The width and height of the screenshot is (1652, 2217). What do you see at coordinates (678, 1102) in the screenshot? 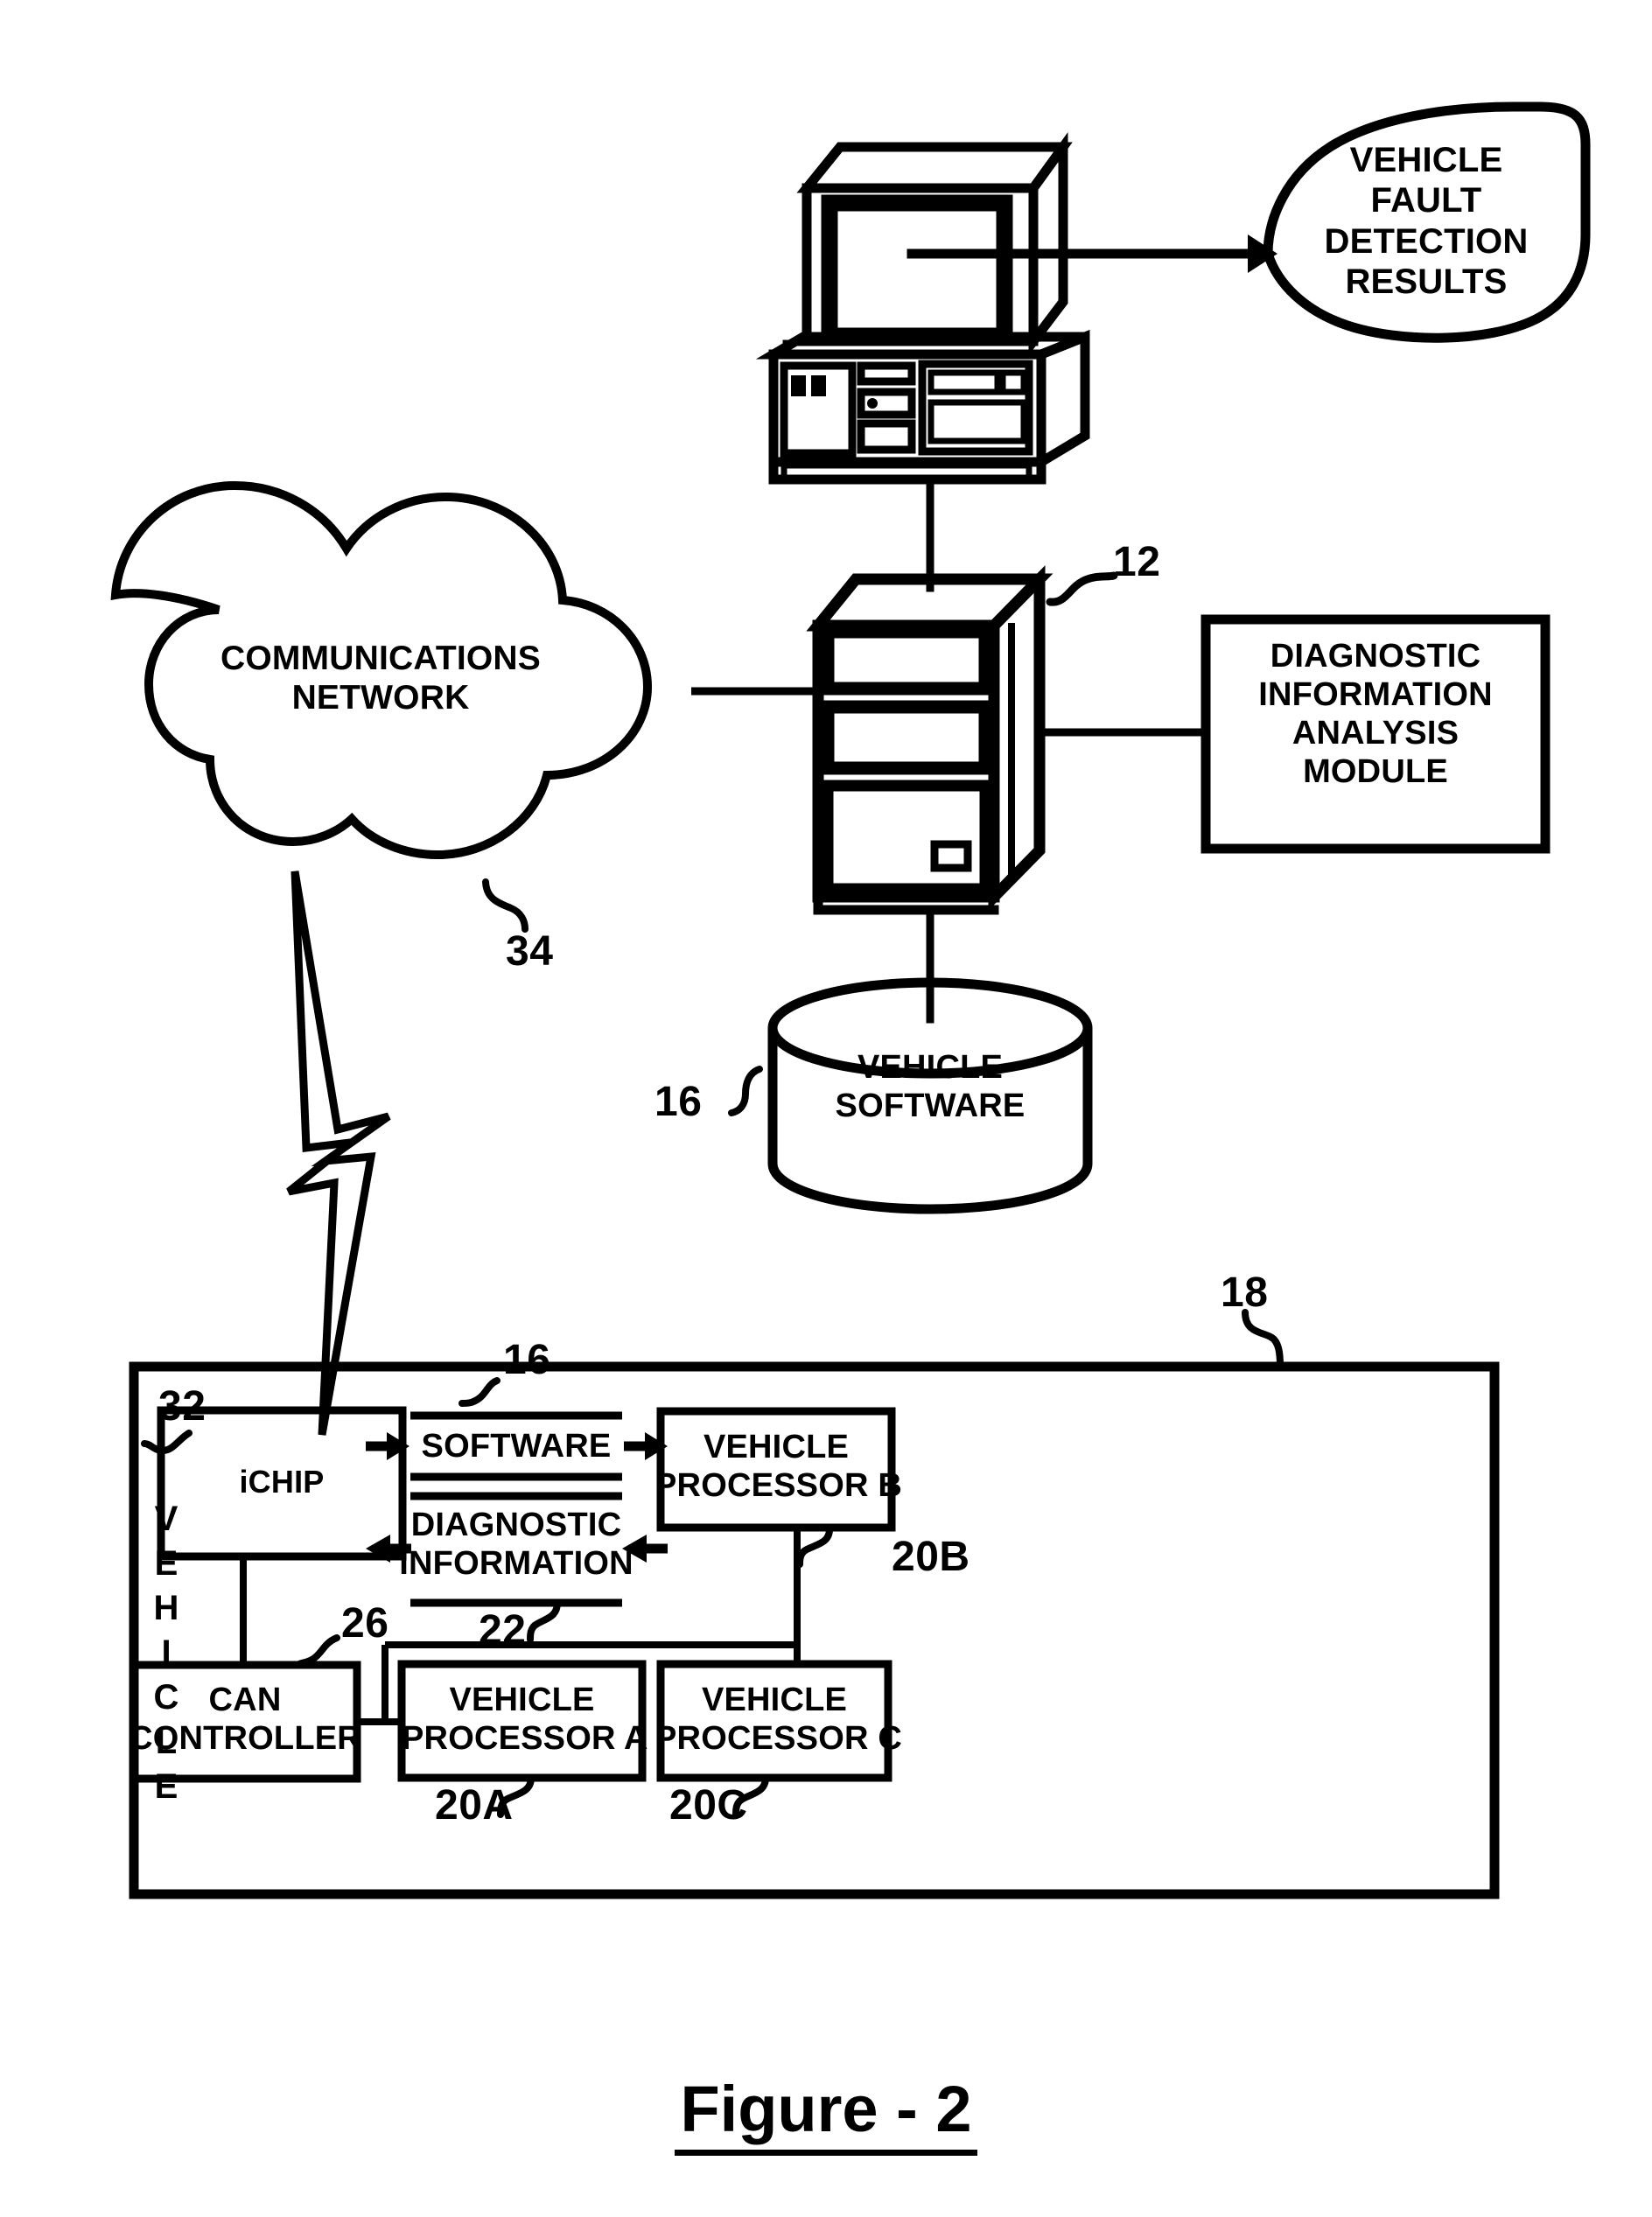
I see `ref-numeral-16-db: 16` at bounding box center [678, 1102].